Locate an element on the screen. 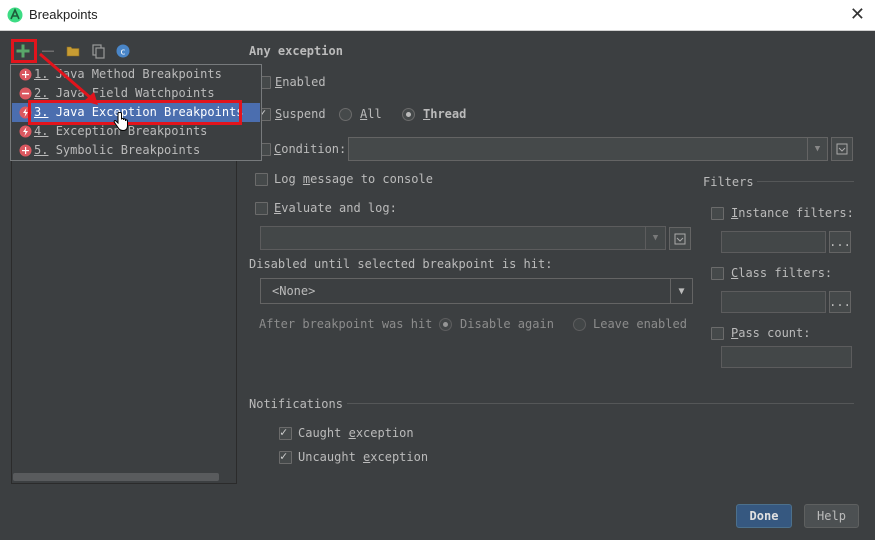 The width and height of the screenshot is (875, 540). menu-item-number: 5. is located at coordinates (41, 150).